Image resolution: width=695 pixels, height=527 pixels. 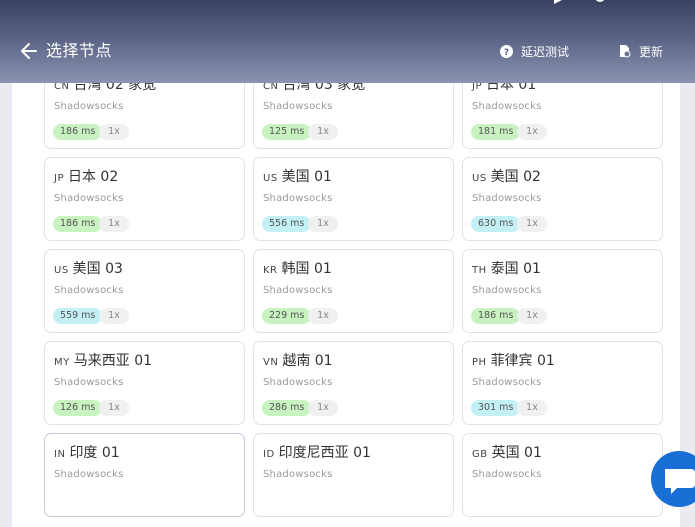 I want to click on latency-badge: 630 ms, so click(x=496, y=224).